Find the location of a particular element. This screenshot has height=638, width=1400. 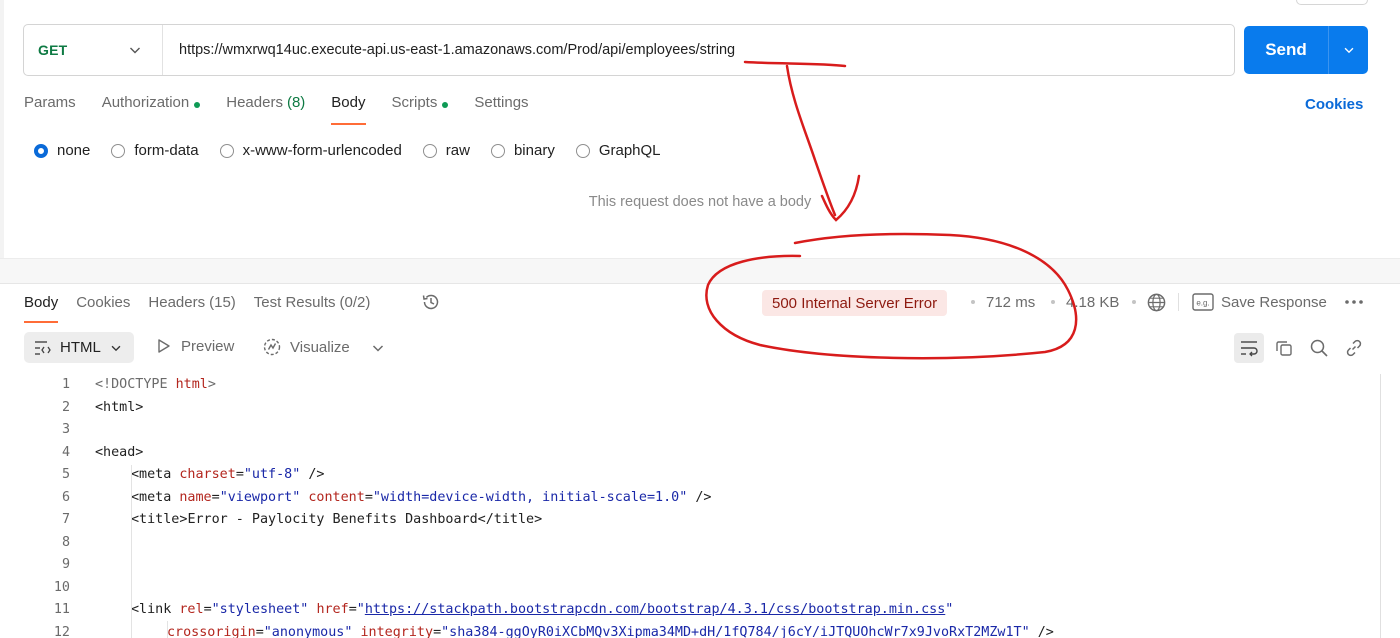

more-options-icon is located at coordinates (1354, 302).